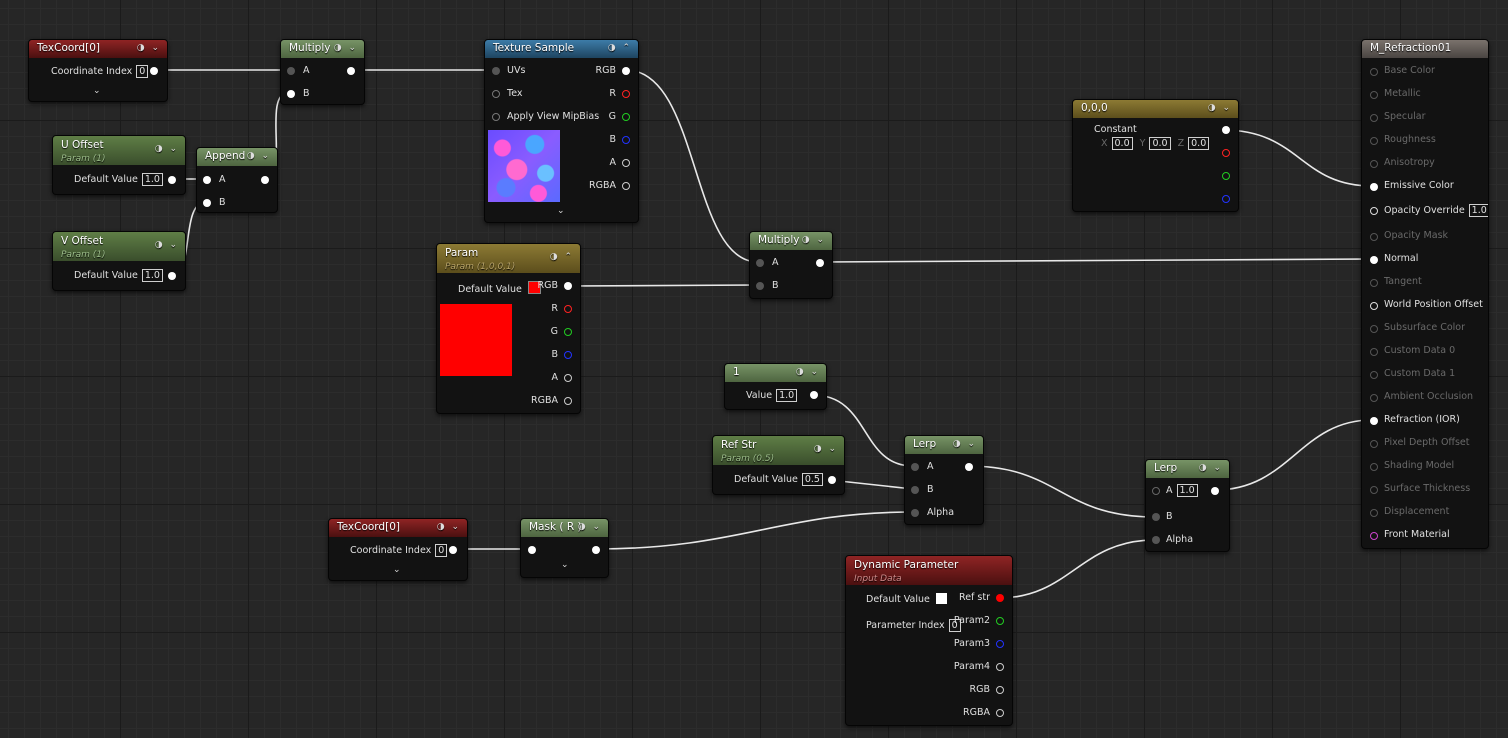  Describe the element at coordinates (1226, 153) in the screenshot. I see `output-pin-r` at that location.